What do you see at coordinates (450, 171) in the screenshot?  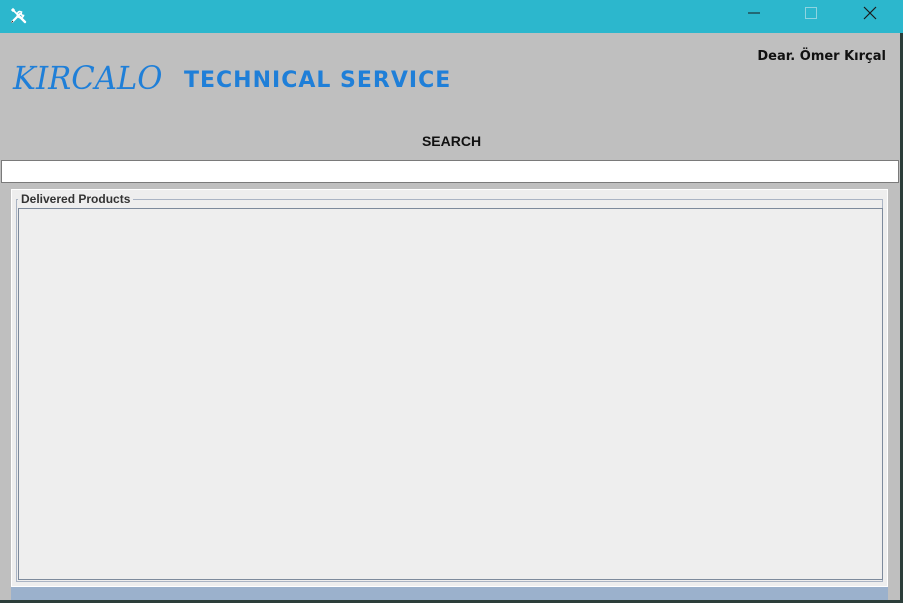 I see `search-input` at bounding box center [450, 171].